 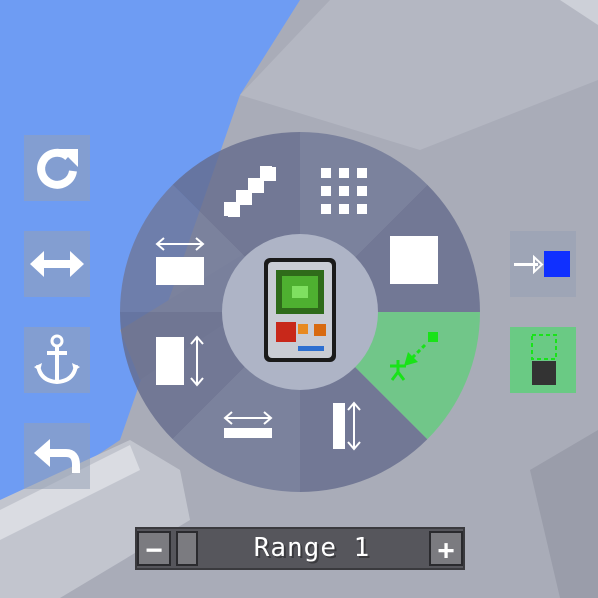 I want to click on building-gadget-icon, so click(x=300, y=310).